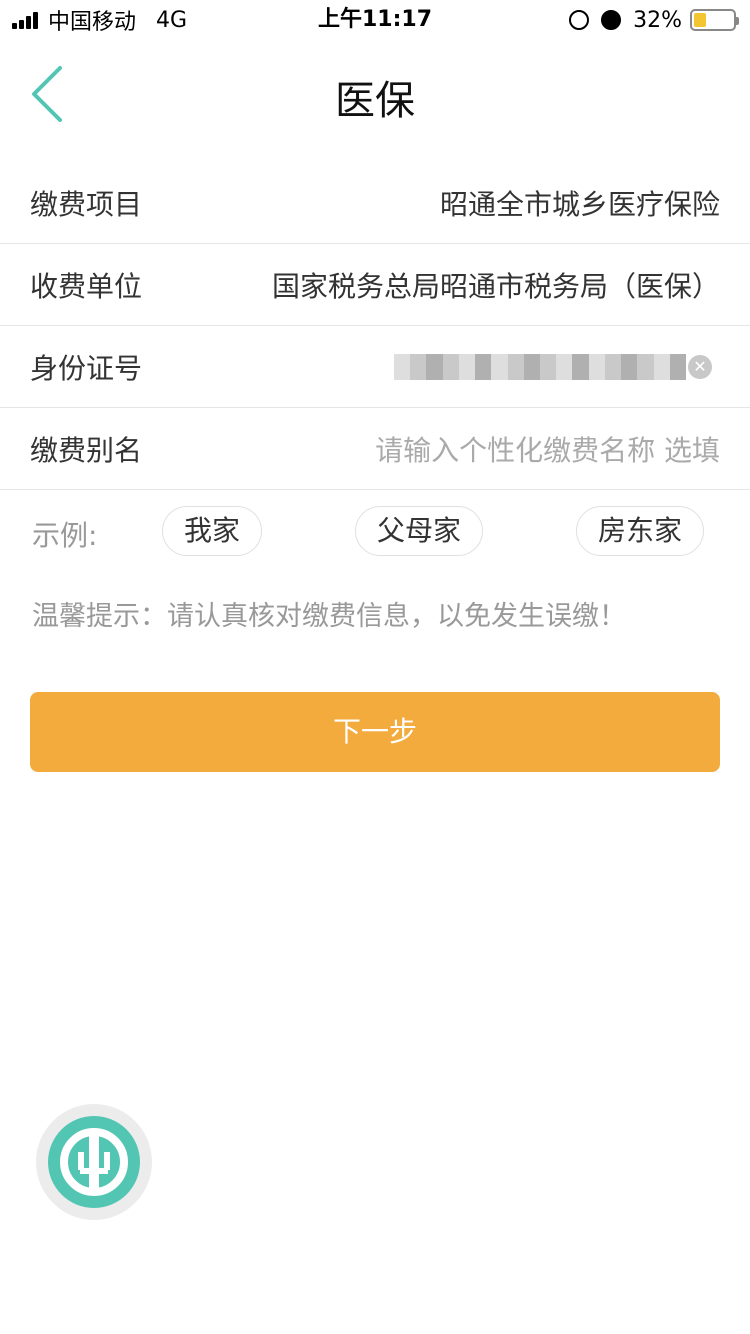 The width and height of the screenshot is (750, 1334). I want to click on id-number-input, so click(540, 366).